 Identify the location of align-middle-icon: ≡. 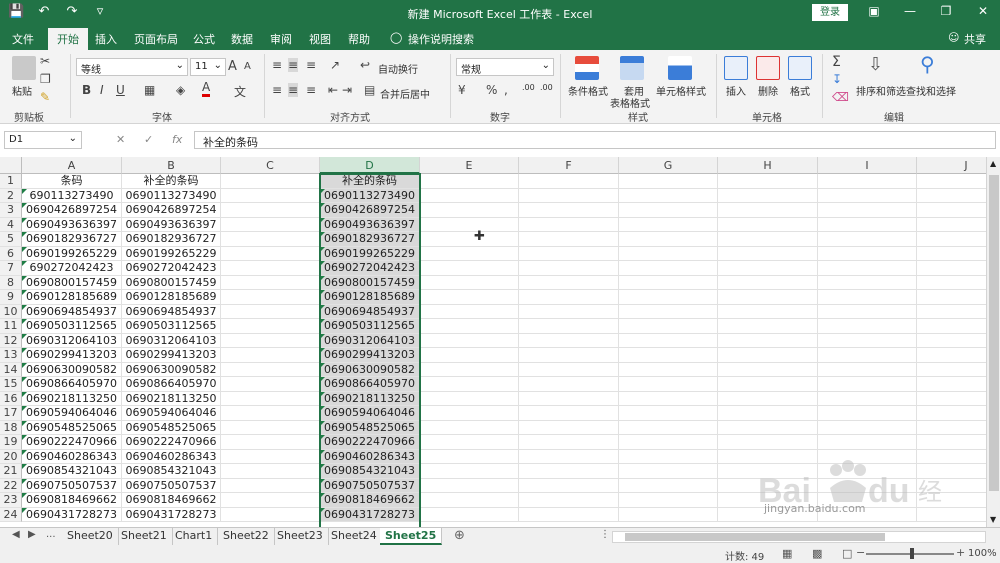
(293, 65).